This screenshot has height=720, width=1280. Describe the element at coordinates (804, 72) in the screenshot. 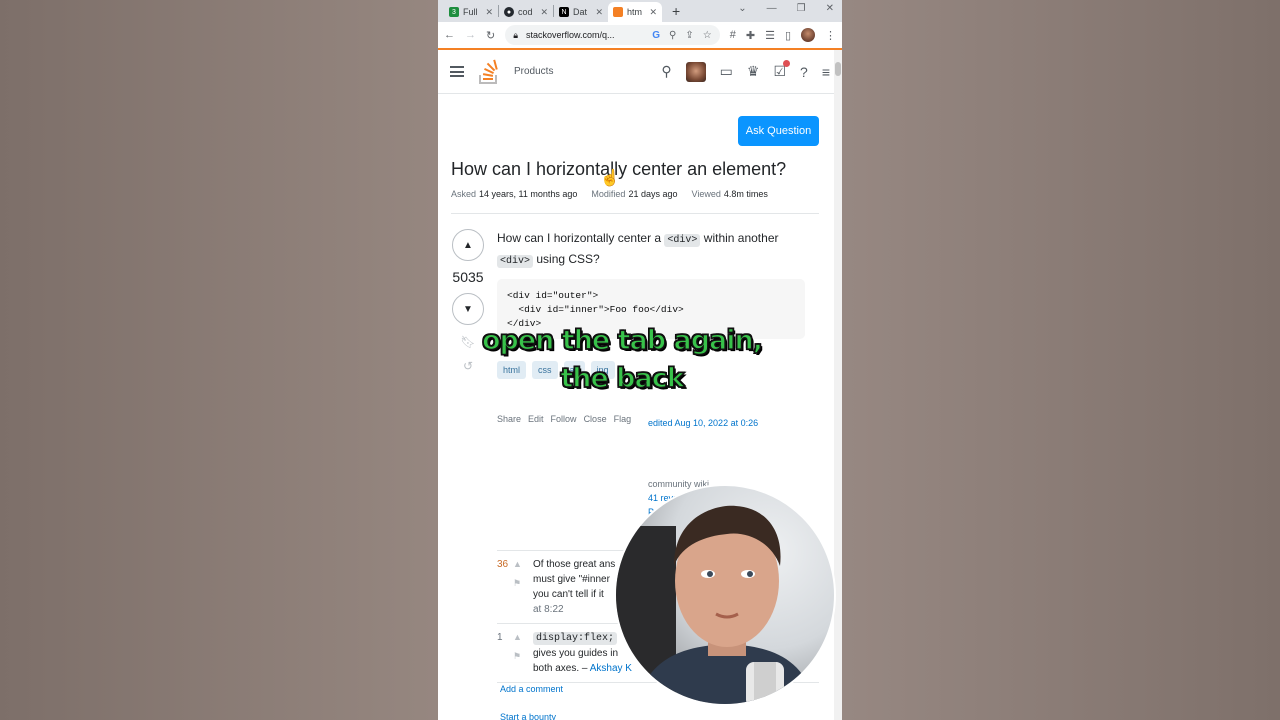

I see `help-icon: ?` at that location.